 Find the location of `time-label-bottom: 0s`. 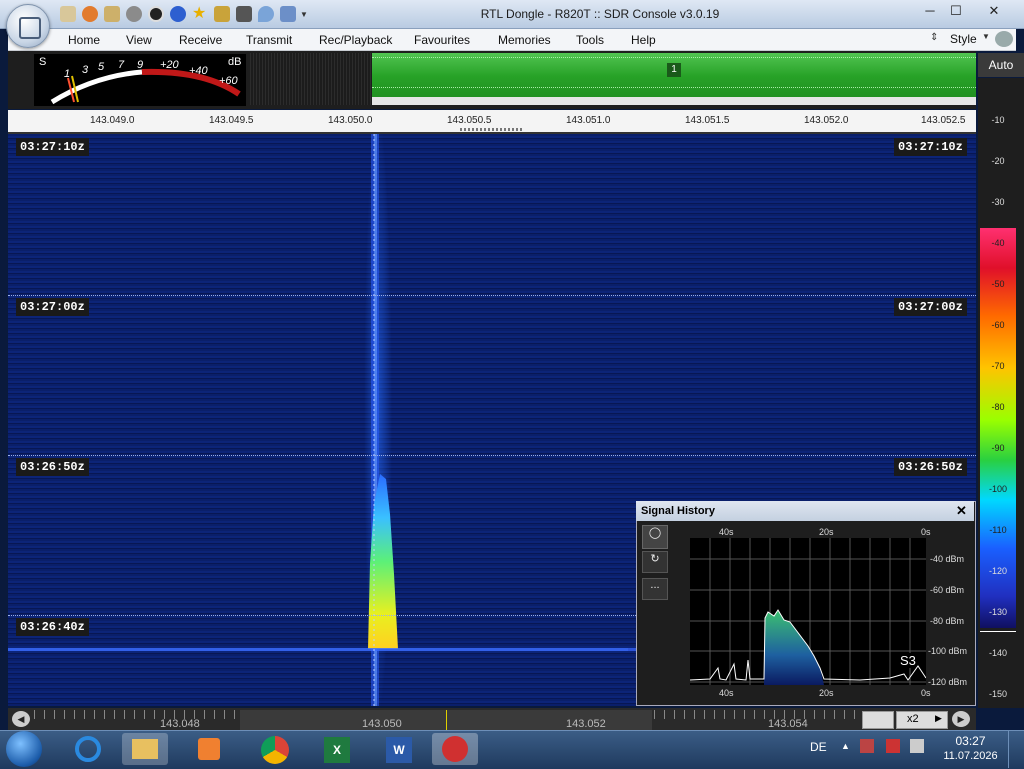

time-label-bottom: 0s is located at coordinates (926, 693).